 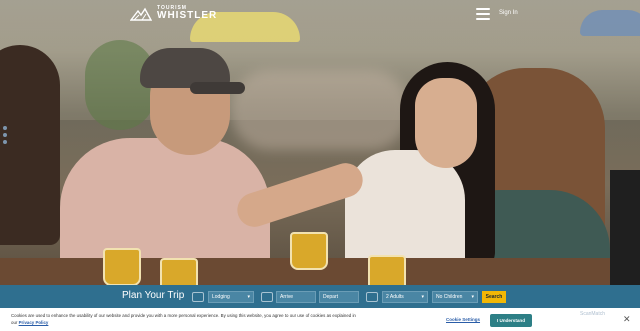 I want to click on bed-icon, so click(x=198, y=297).